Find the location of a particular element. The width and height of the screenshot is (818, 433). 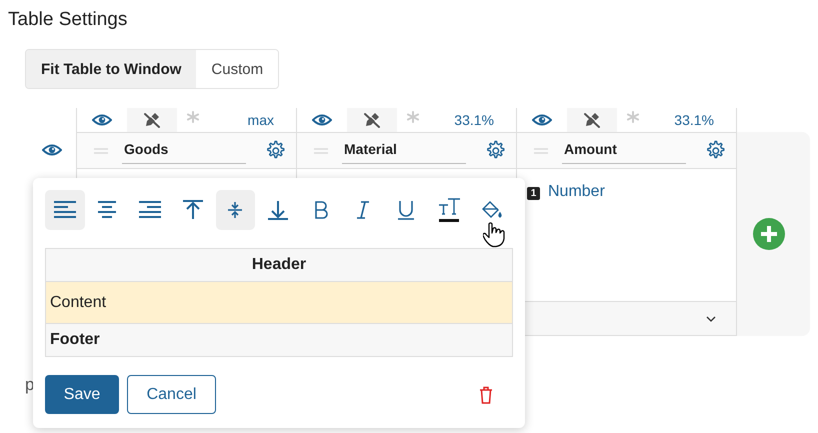

number-type-icon: 1 is located at coordinates (533, 193).